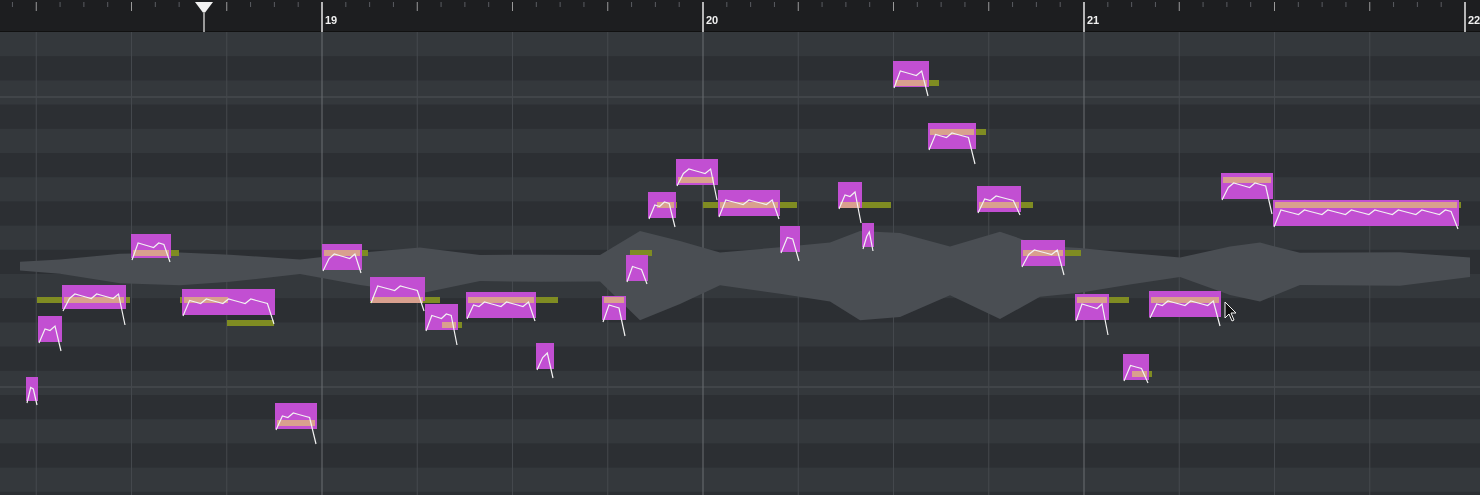 Image resolution: width=1480 pixels, height=495 pixels. I want to click on mouse-cursor-icon, so click(1230, 311).